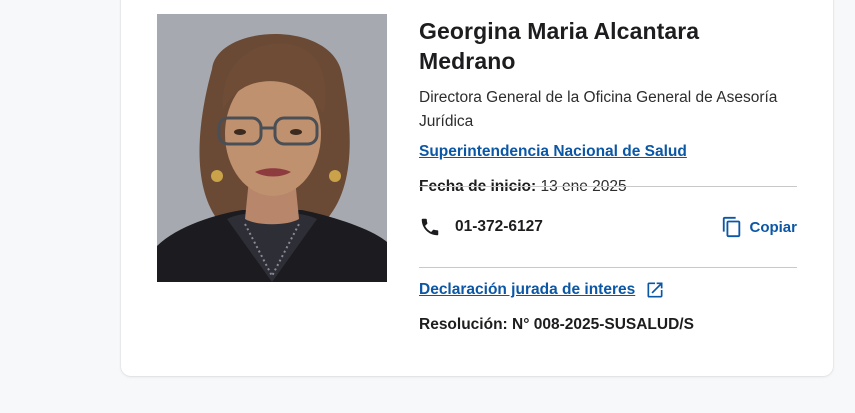 Image resolution: width=855 pixels, height=413 pixels. Describe the element at coordinates (559, 46) in the screenshot. I see `profile-name: Georgina Maria Alcantara Medrano` at that location.